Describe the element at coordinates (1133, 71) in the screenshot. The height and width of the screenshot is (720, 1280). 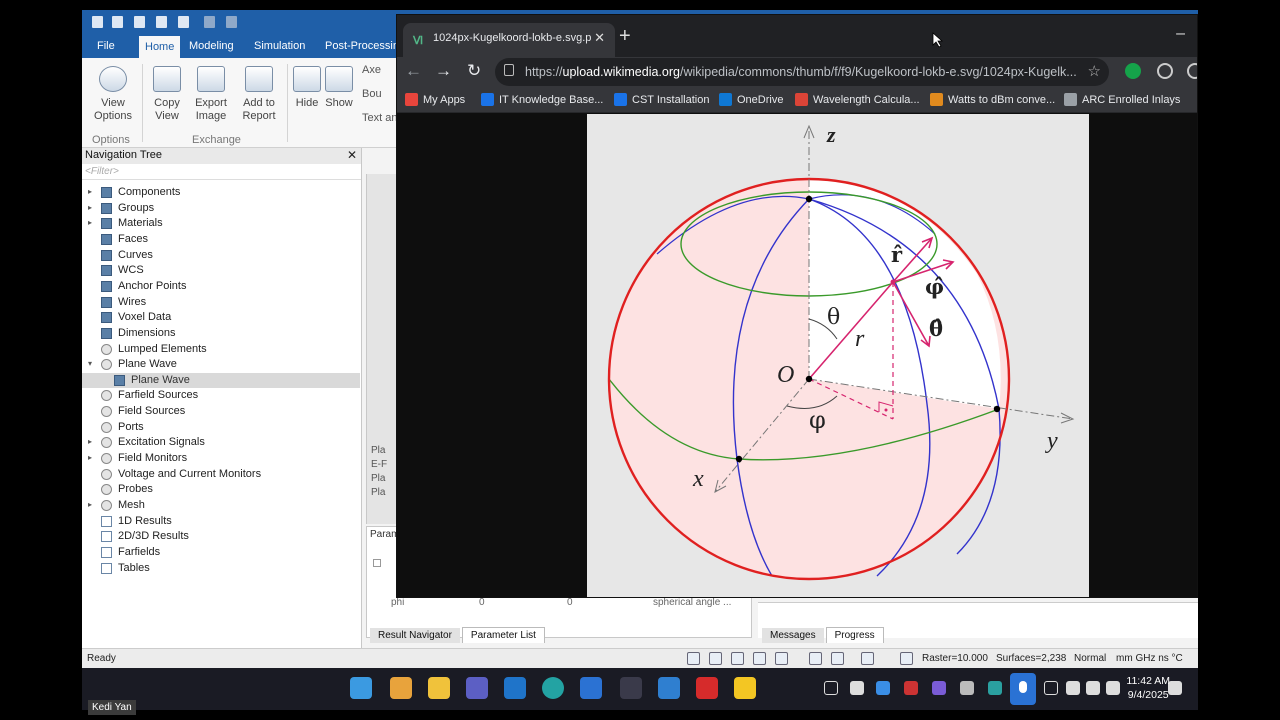
I see `grammarly-icon` at that location.